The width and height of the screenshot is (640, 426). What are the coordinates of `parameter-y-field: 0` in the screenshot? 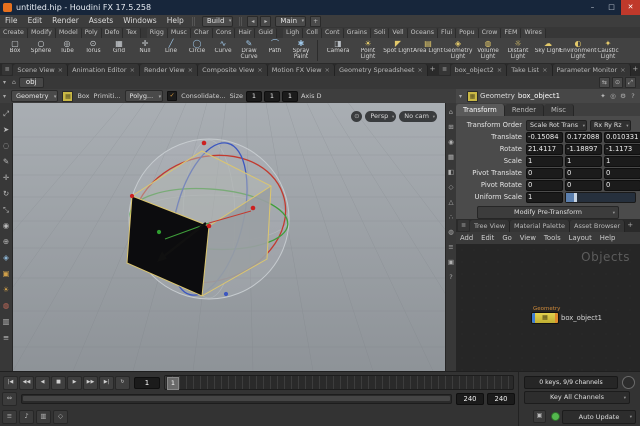 It's located at (583, 185).